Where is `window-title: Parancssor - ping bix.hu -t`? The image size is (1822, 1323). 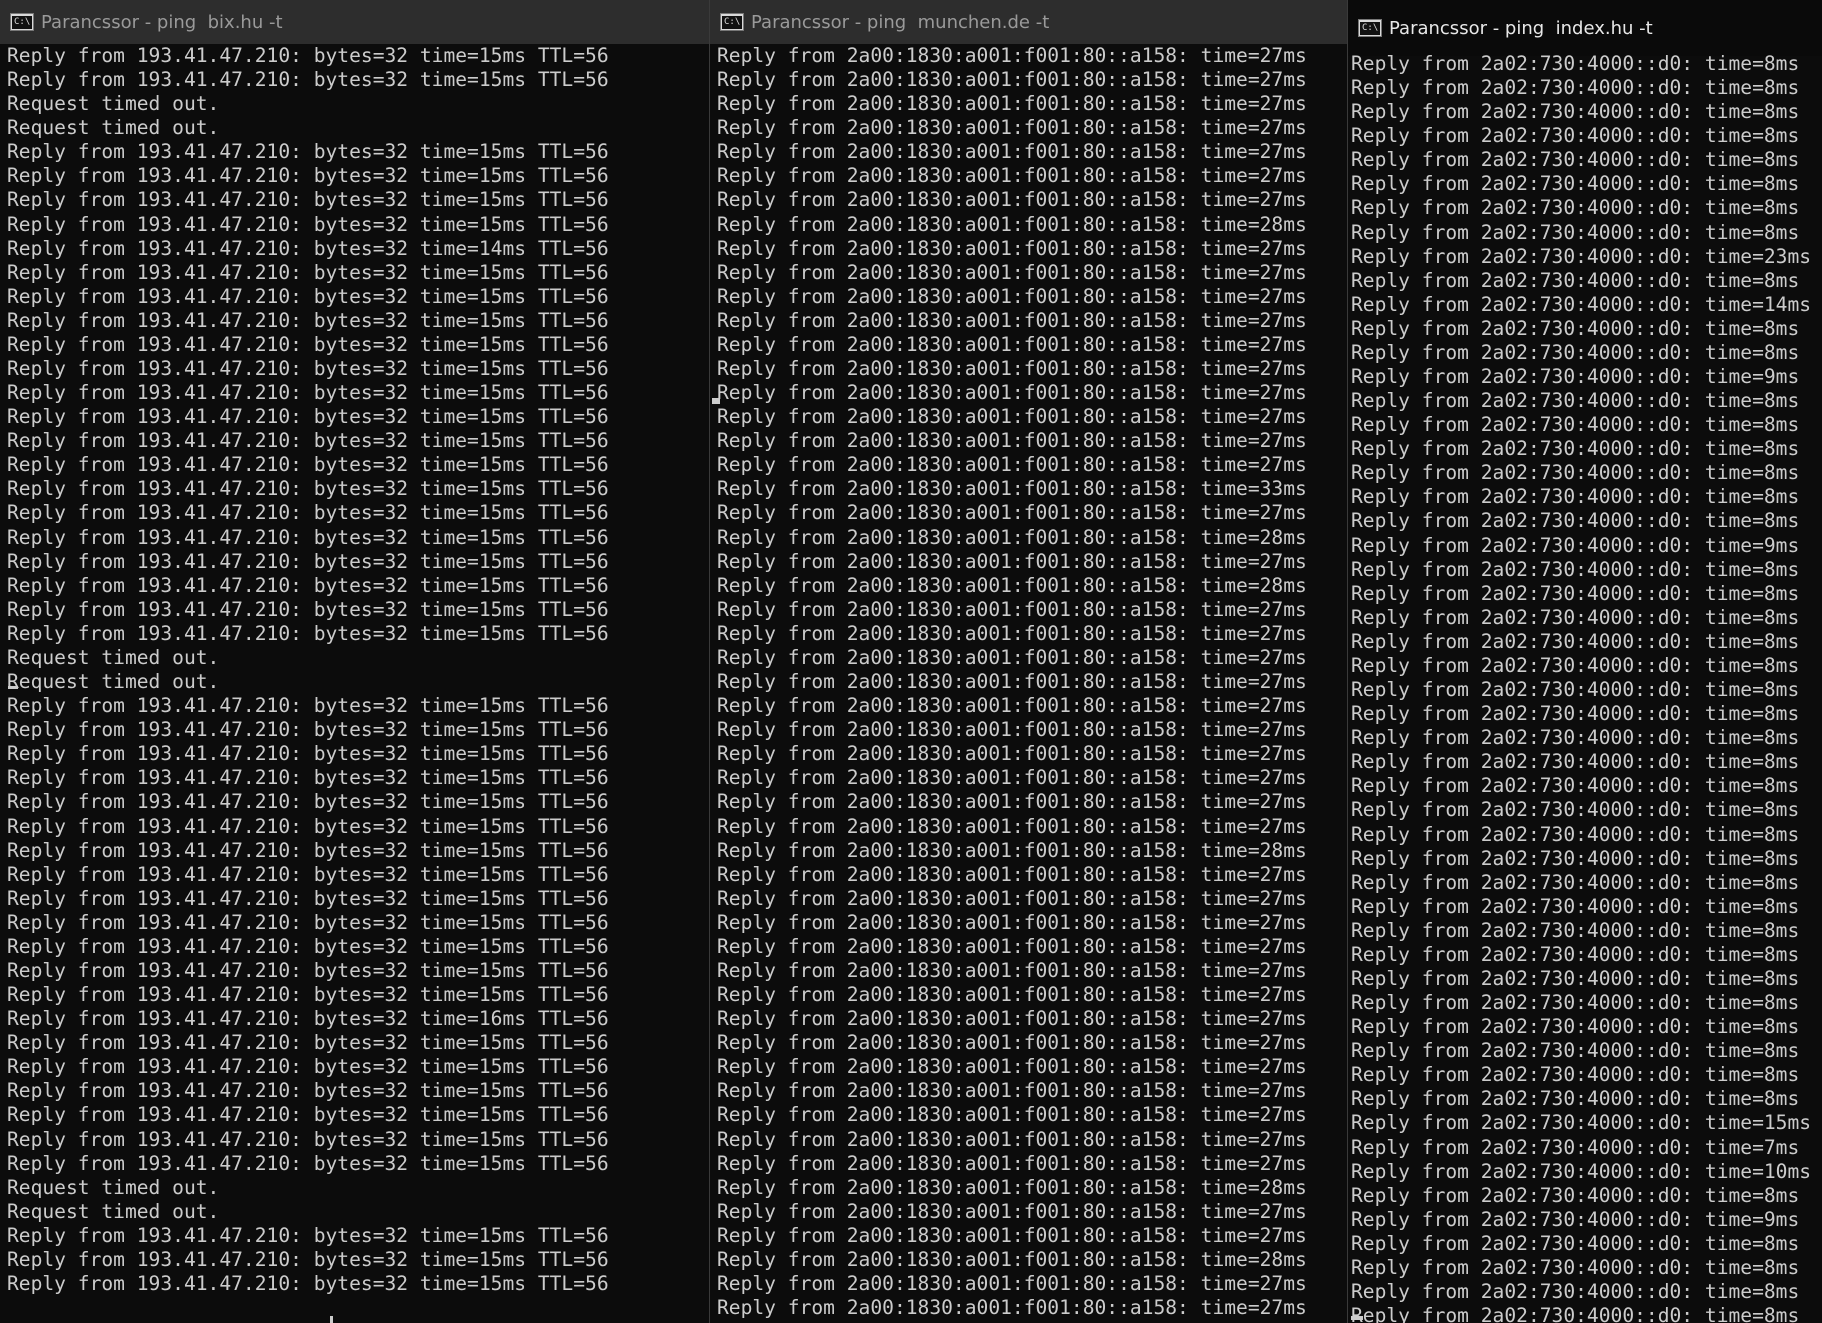
window-title: Parancssor - ping bix.hu -t is located at coordinates (162, 22).